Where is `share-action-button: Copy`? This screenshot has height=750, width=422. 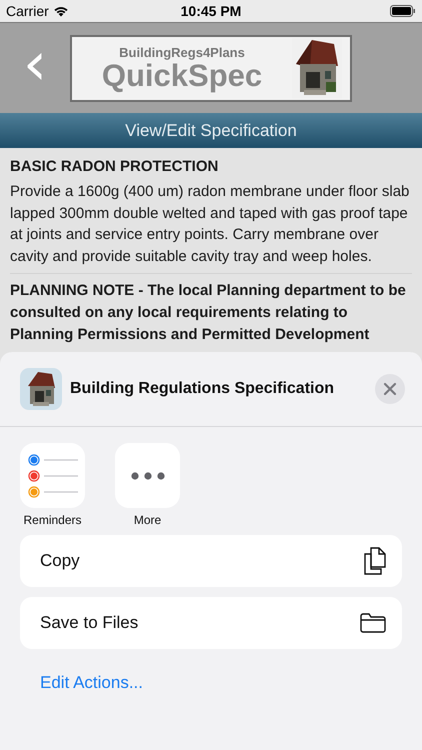
share-action-button: Copy is located at coordinates (211, 561).